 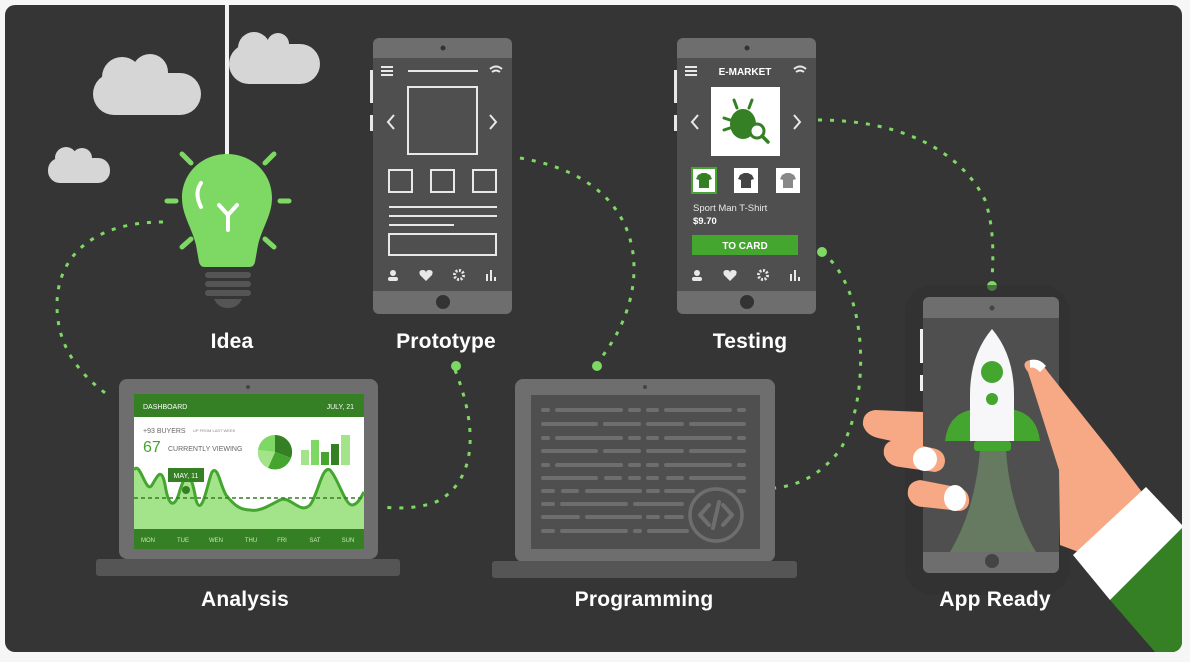 What do you see at coordinates (744, 246) in the screenshot?
I see `to-card-label: TO CARD` at bounding box center [744, 246].